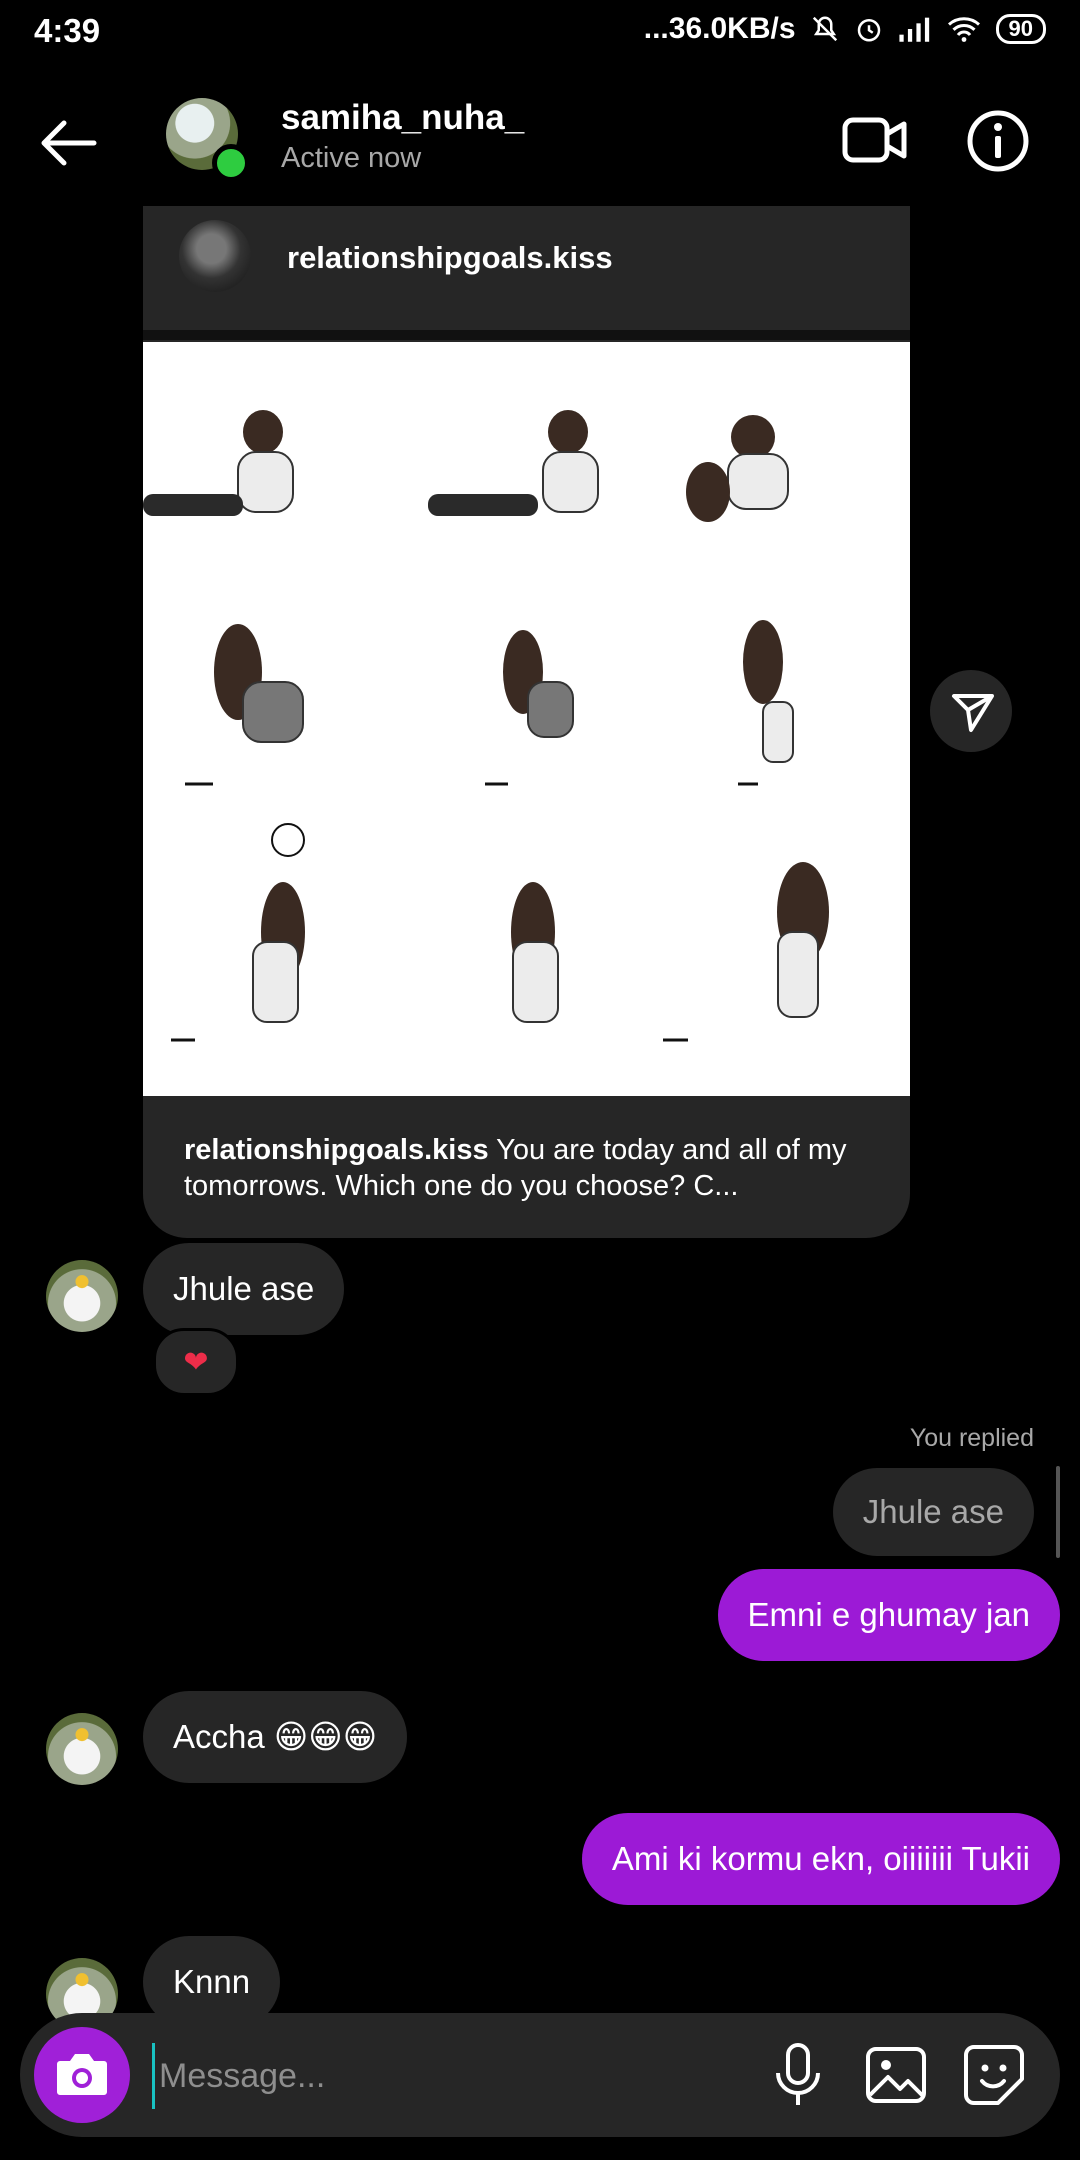  What do you see at coordinates (275, 1737) in the screenshot?
I see `incoming-message: Accha 😁😁😁` at bounding box center [275, 1737].